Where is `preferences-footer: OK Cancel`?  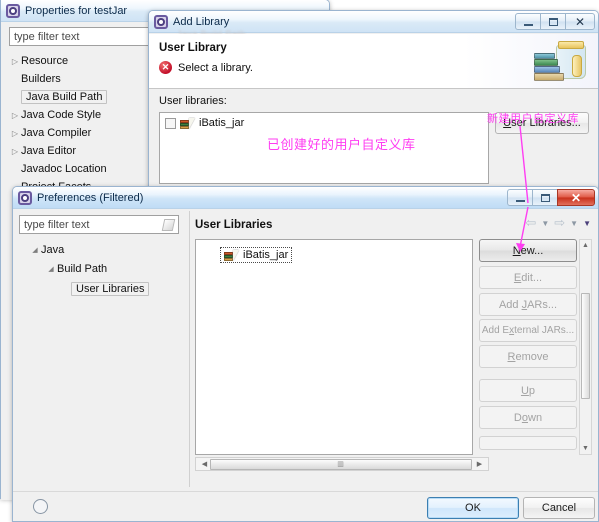
preferences-footer: OK Cancel is located at coordinates (305, 506).